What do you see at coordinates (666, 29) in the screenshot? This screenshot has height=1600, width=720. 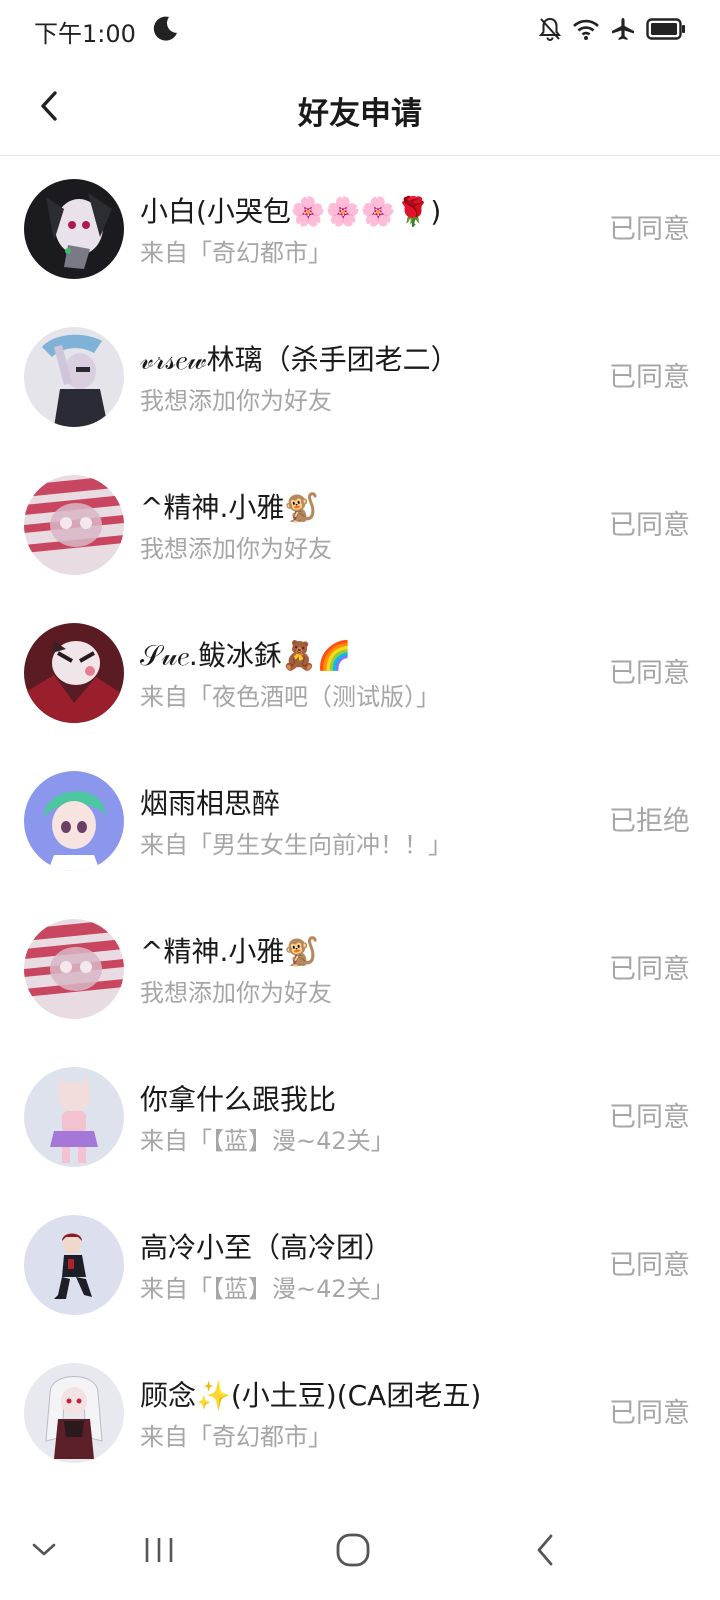 I see `battery-icon` at bounding box center [666, 29].